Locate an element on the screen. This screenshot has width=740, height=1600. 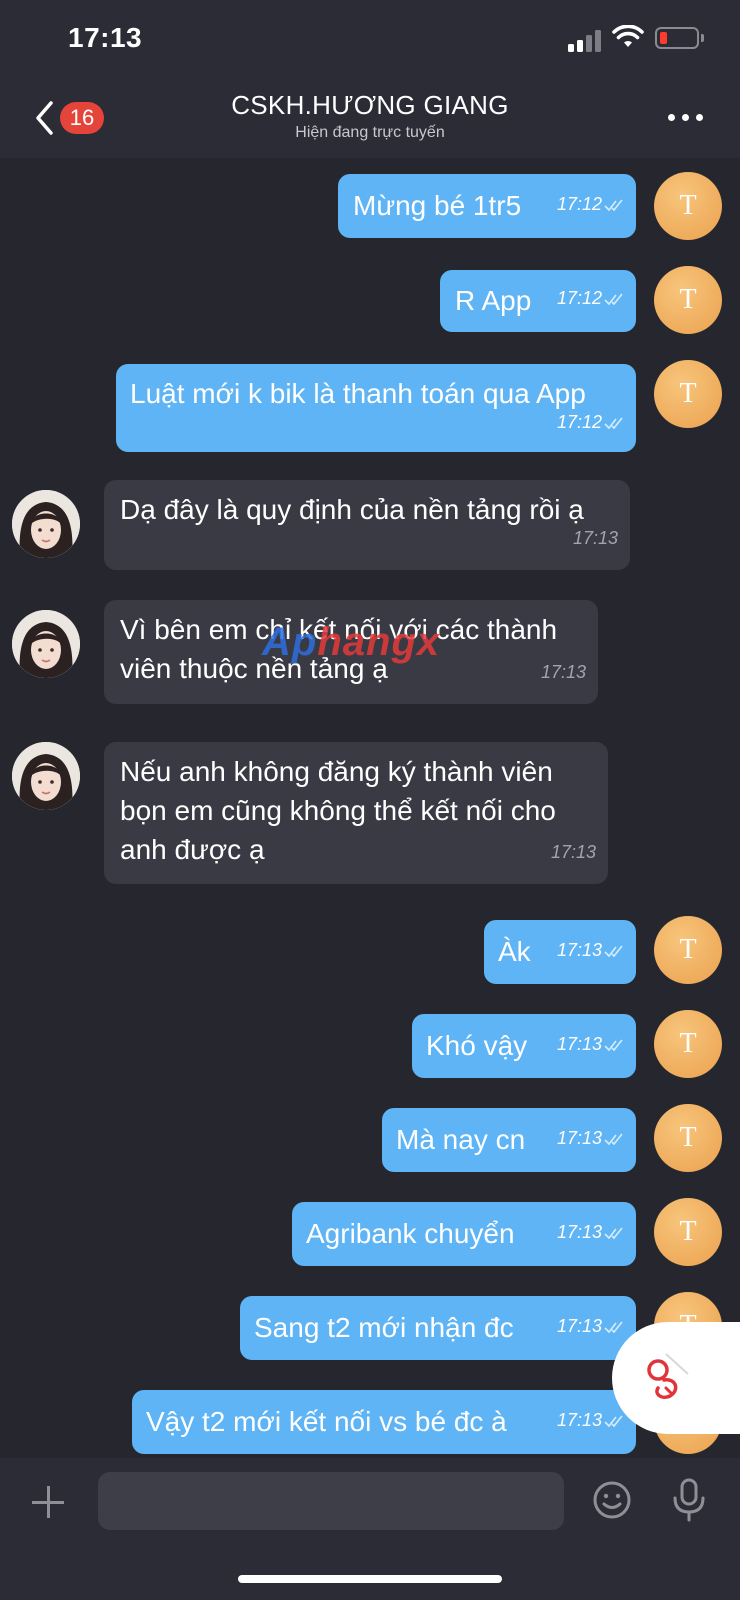
back-icon is located at coordinates (44, 118).